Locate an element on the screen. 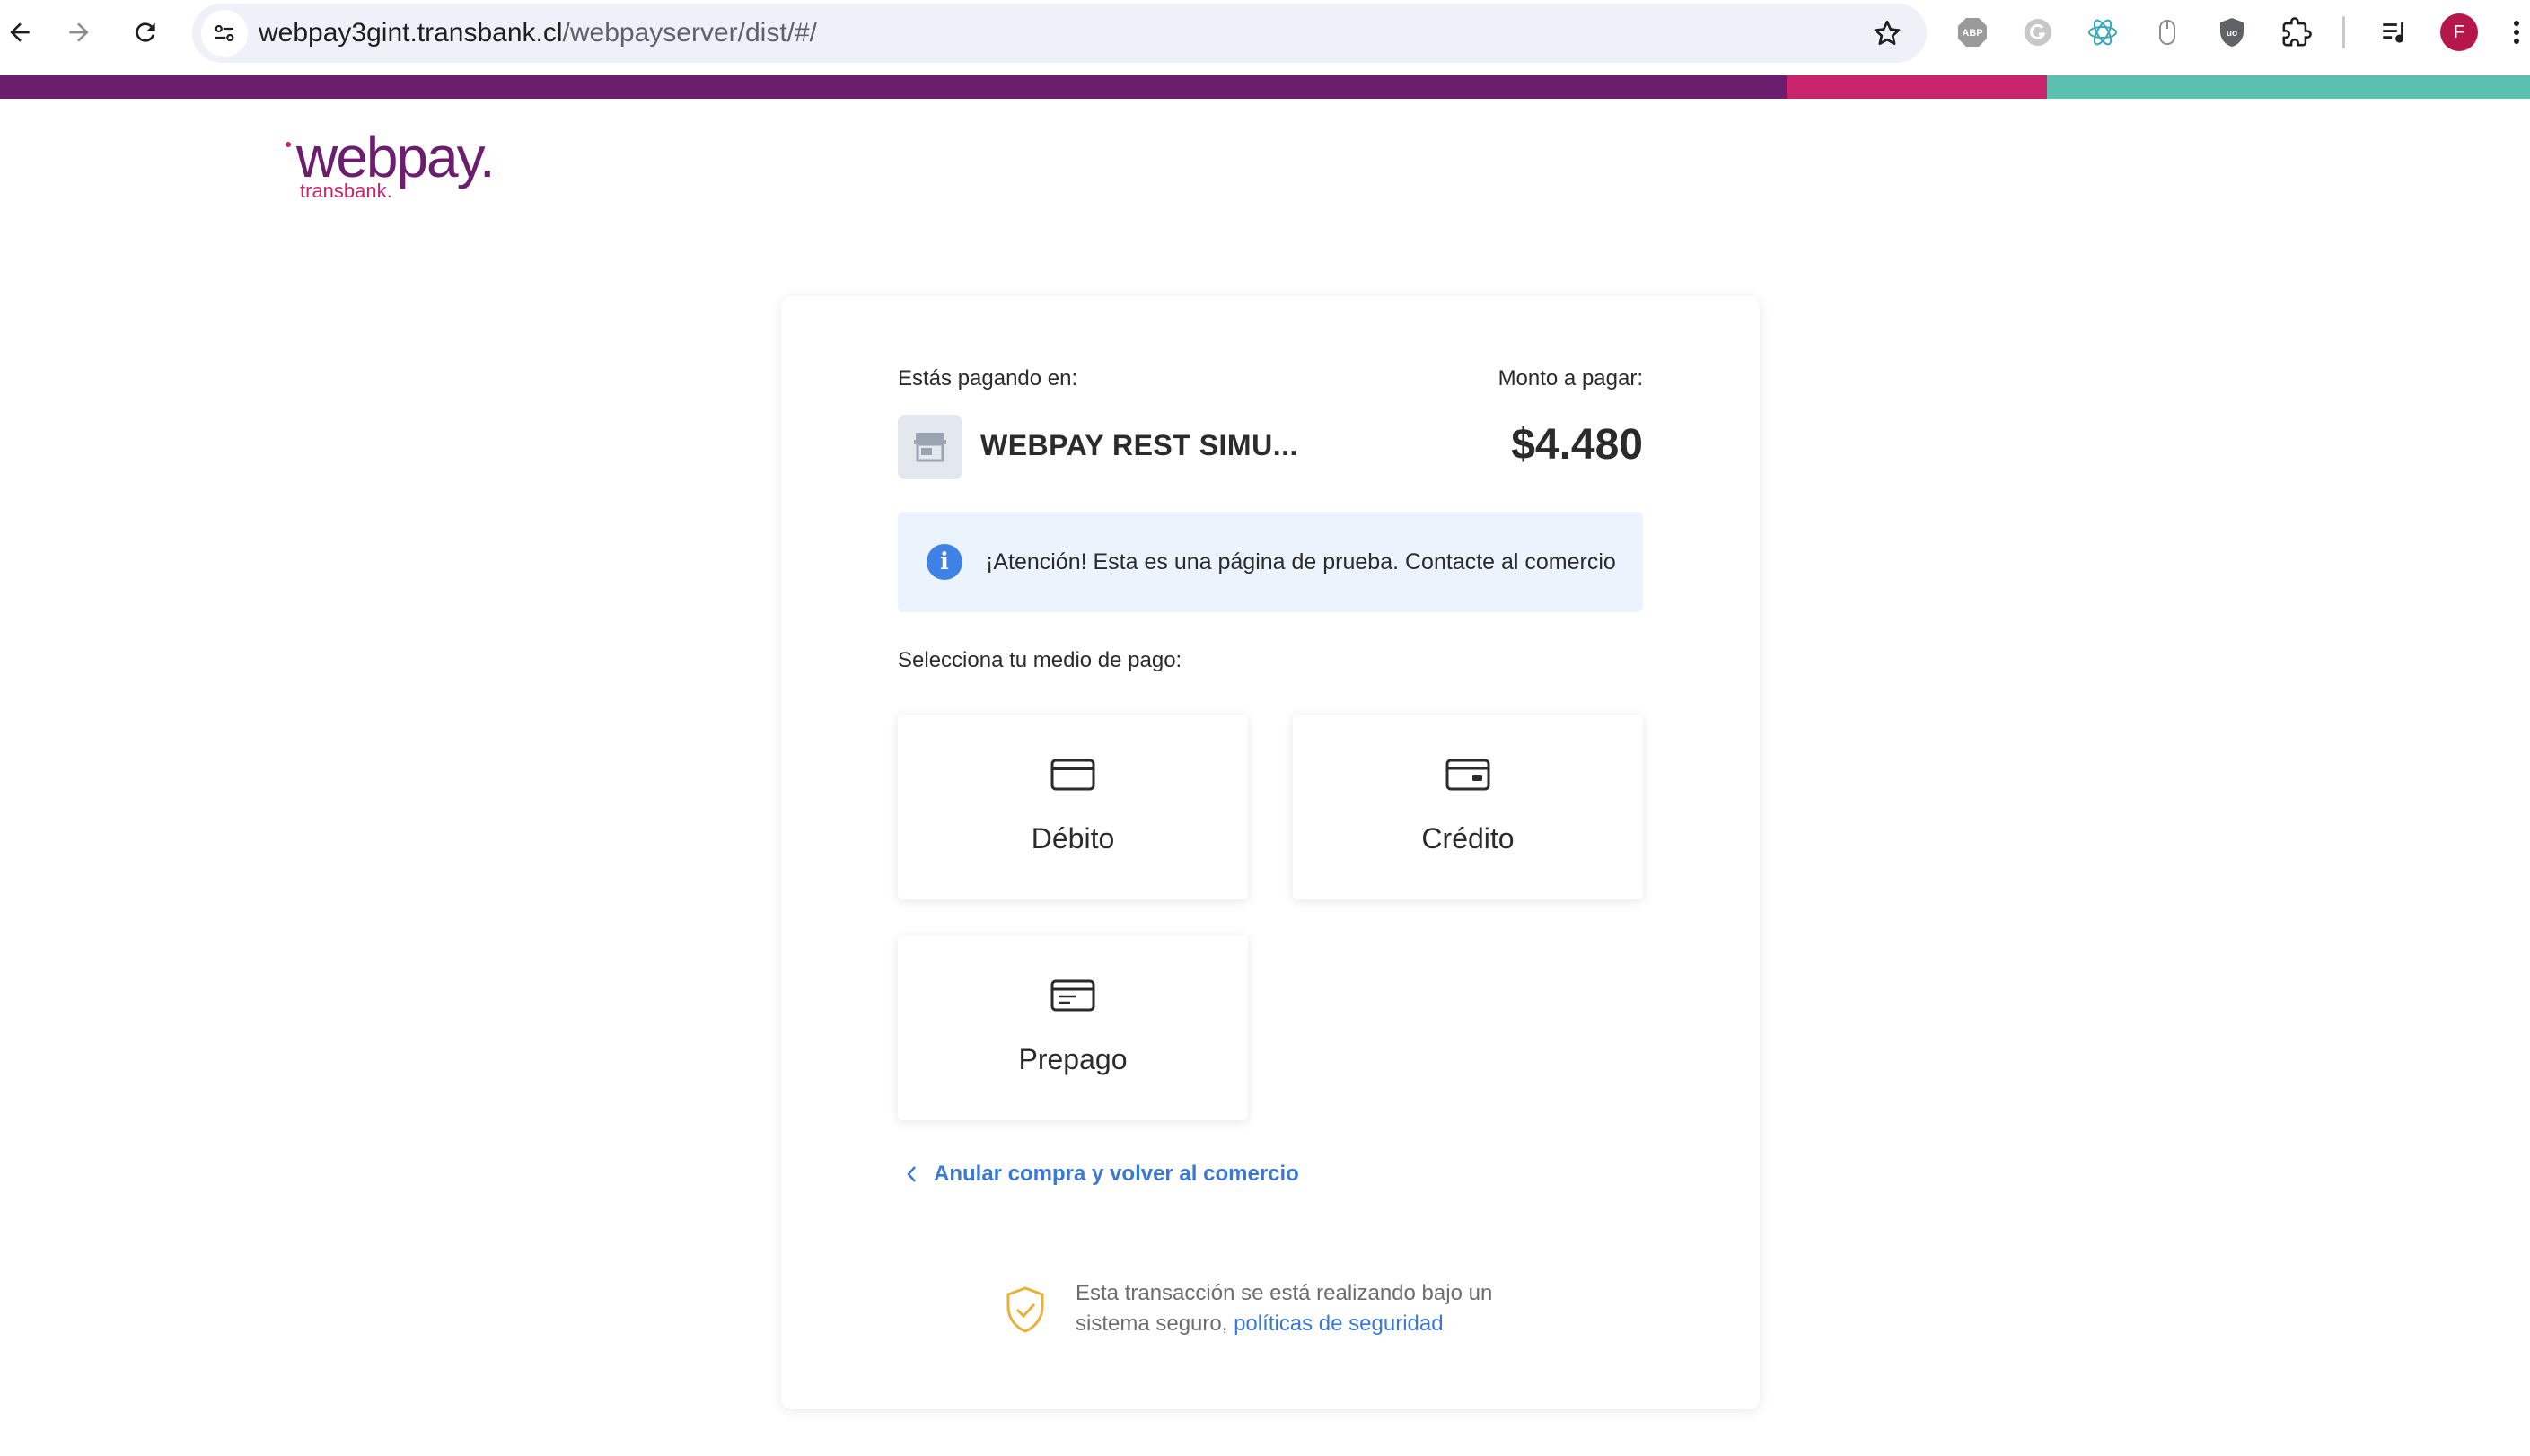 The height and width of the screenshot is (1456, 2530). media-queue-icon is located at coordinates (2394, 32).